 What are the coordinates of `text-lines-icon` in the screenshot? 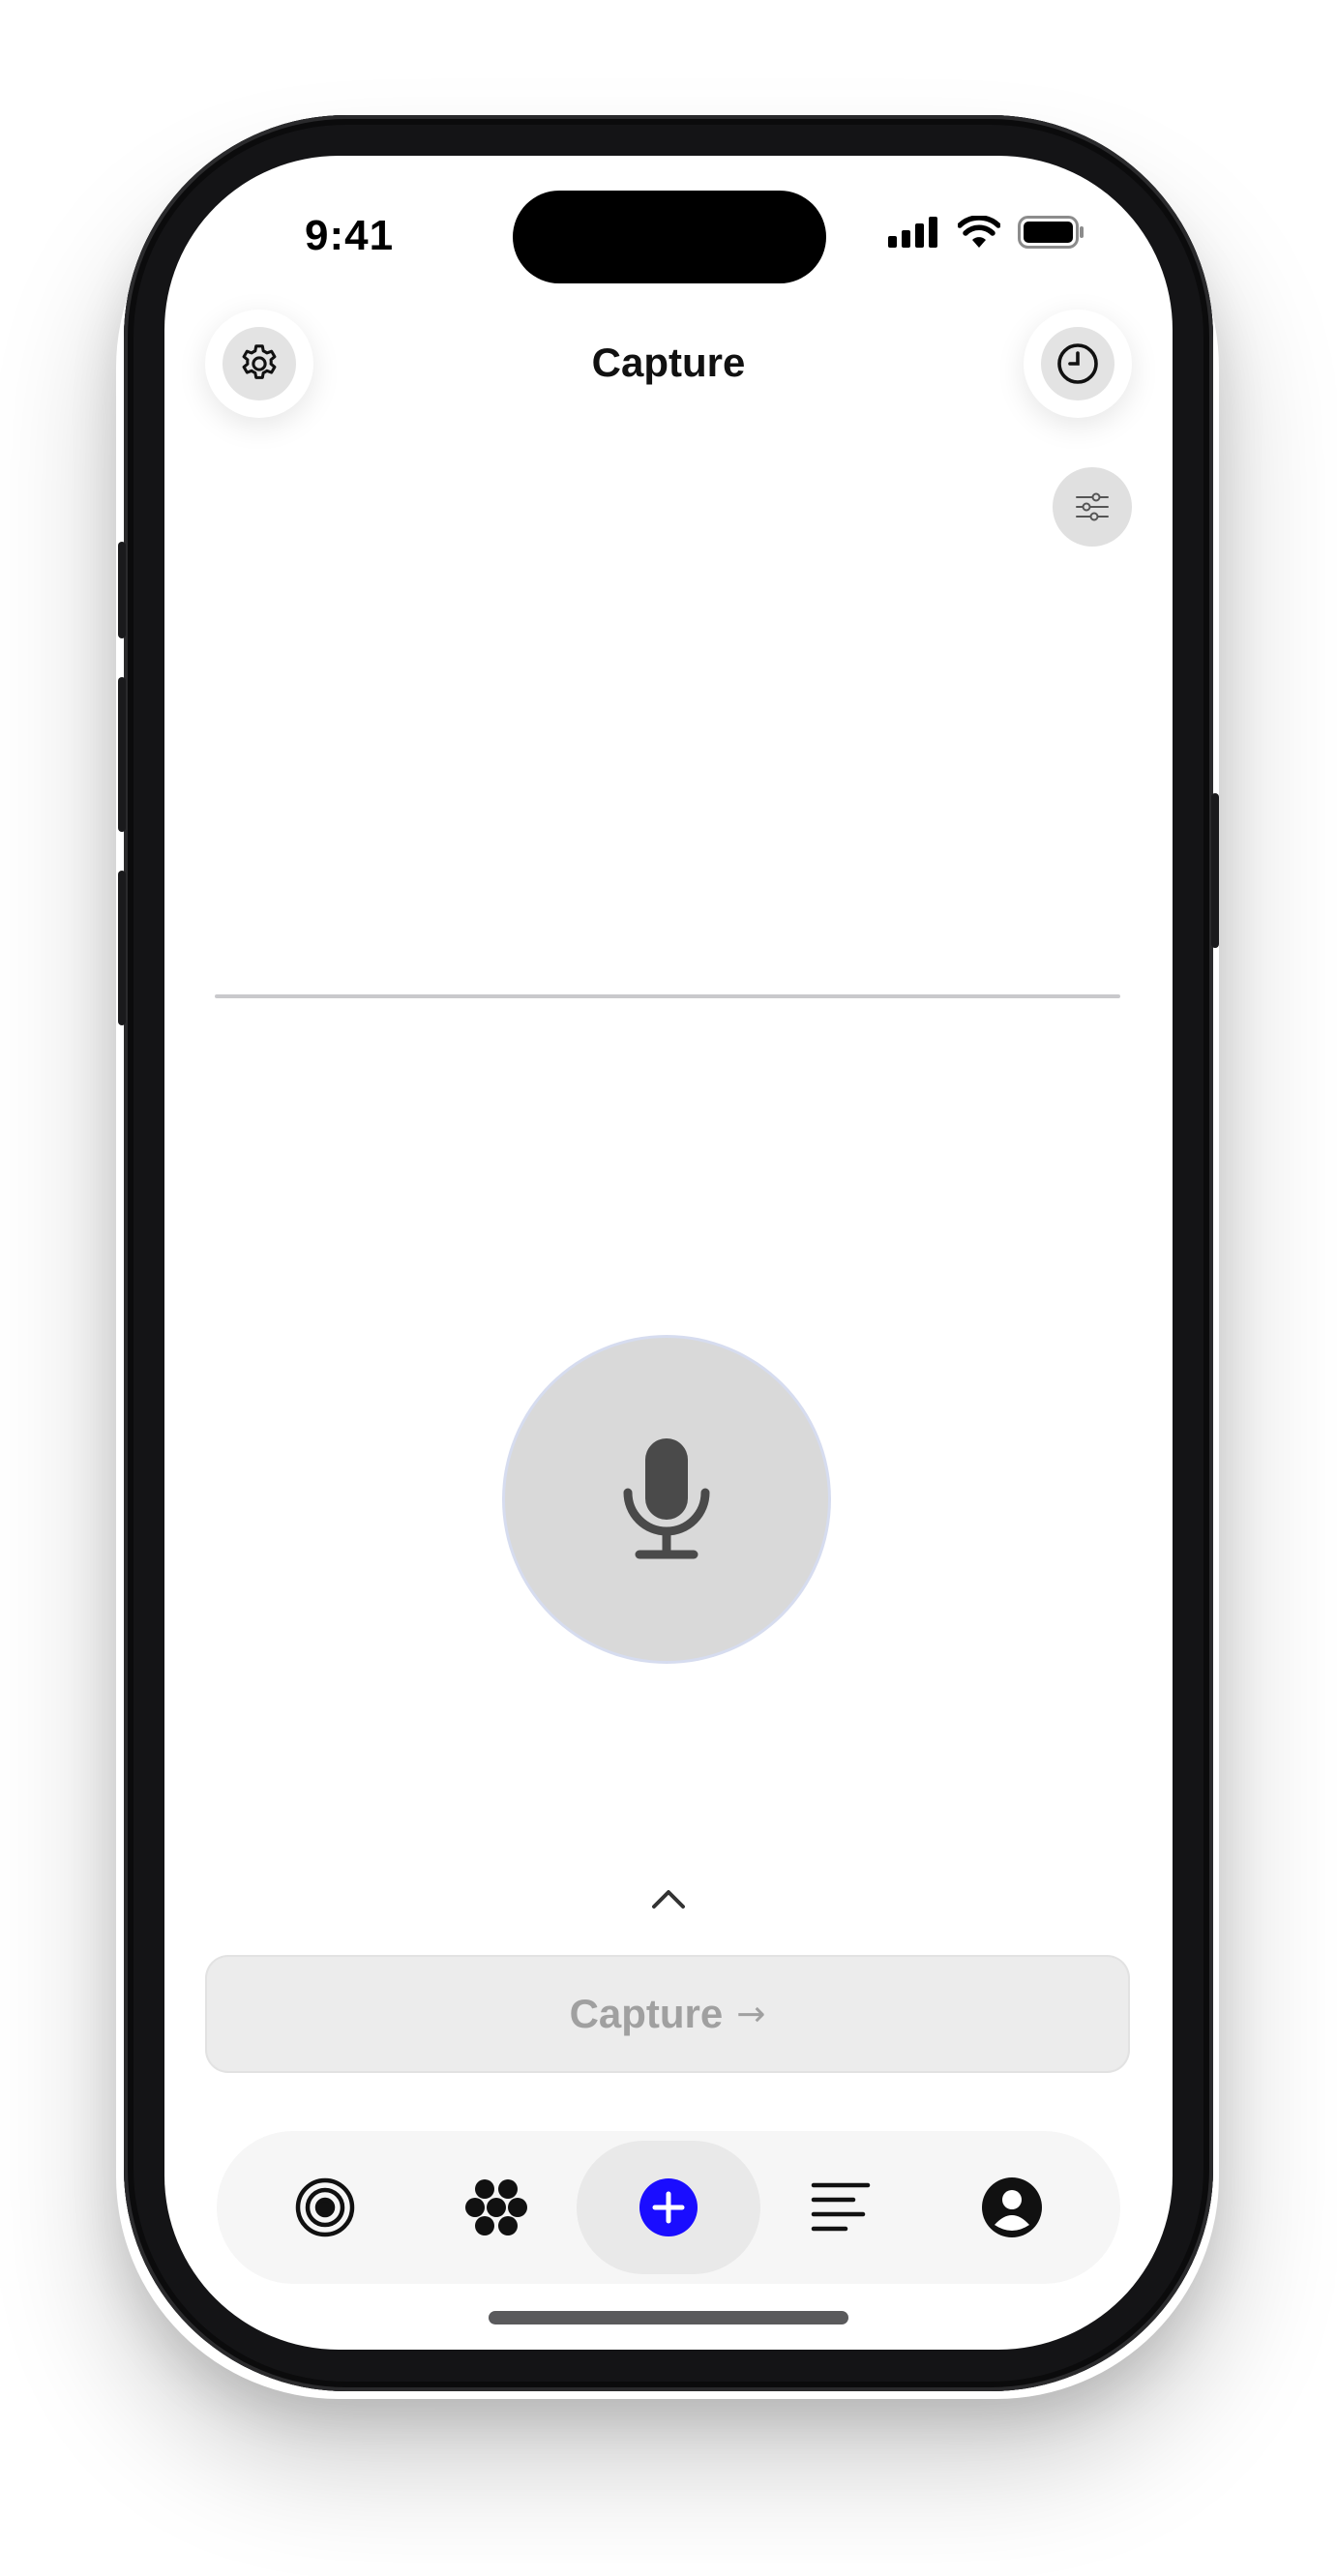 It's located at (841, 2207).